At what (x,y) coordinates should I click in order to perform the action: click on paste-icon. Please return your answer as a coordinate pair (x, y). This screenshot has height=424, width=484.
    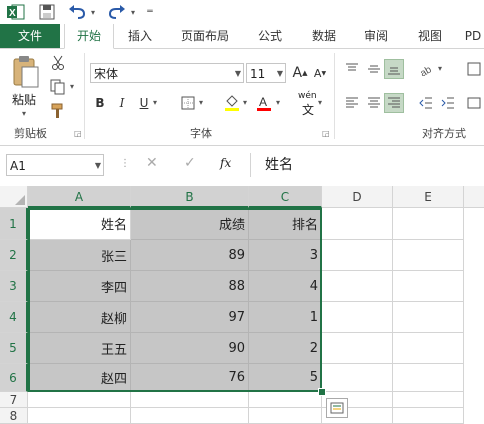
    Looking at the image, I should click on (25, 72).